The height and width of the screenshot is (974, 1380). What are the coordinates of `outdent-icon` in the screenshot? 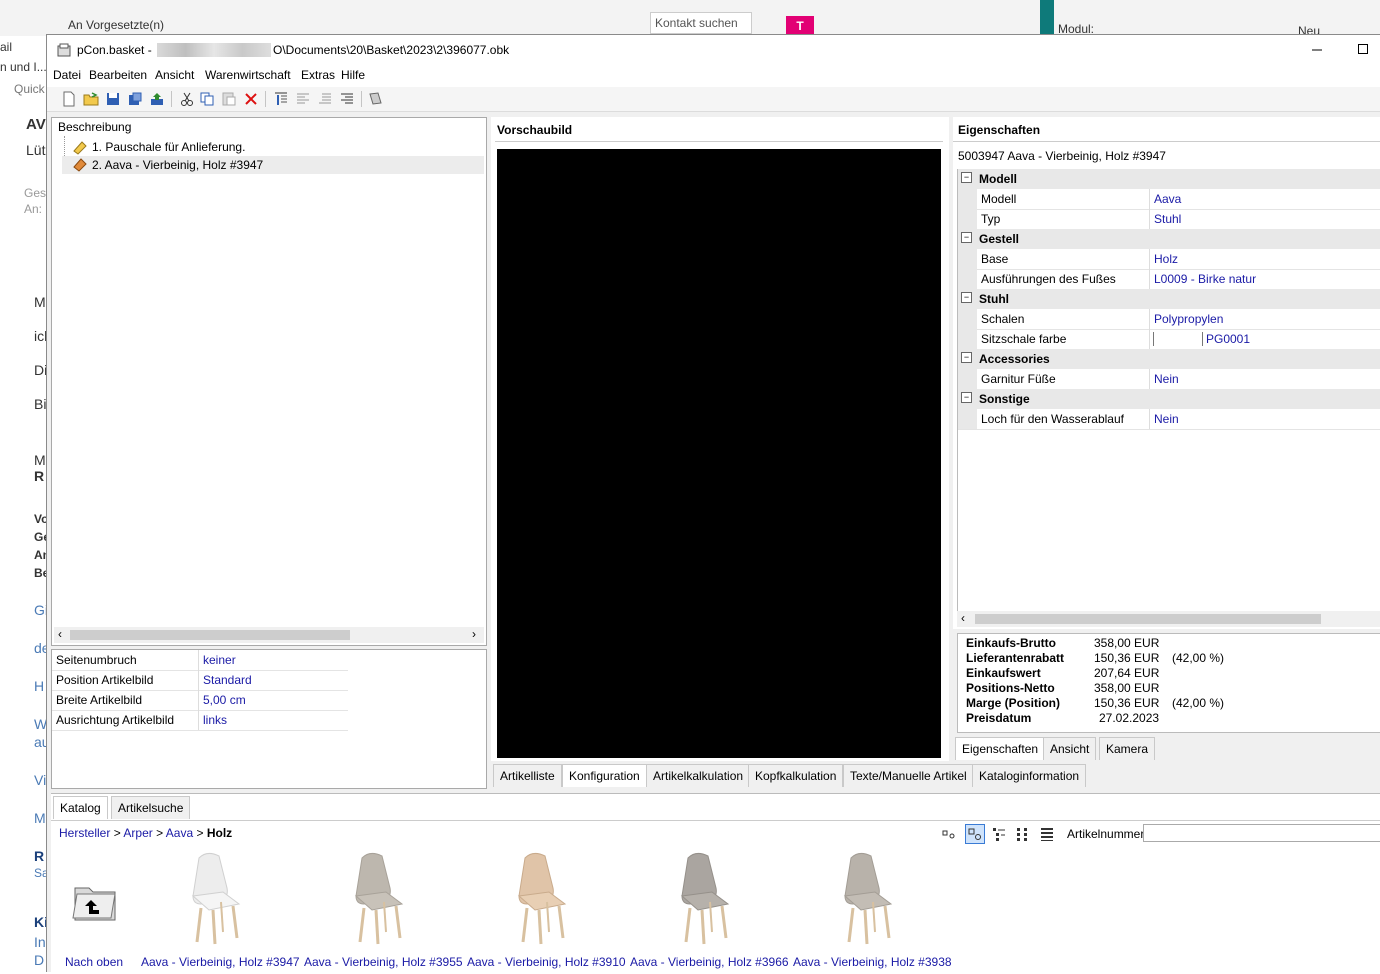 It's located at (347, 99).